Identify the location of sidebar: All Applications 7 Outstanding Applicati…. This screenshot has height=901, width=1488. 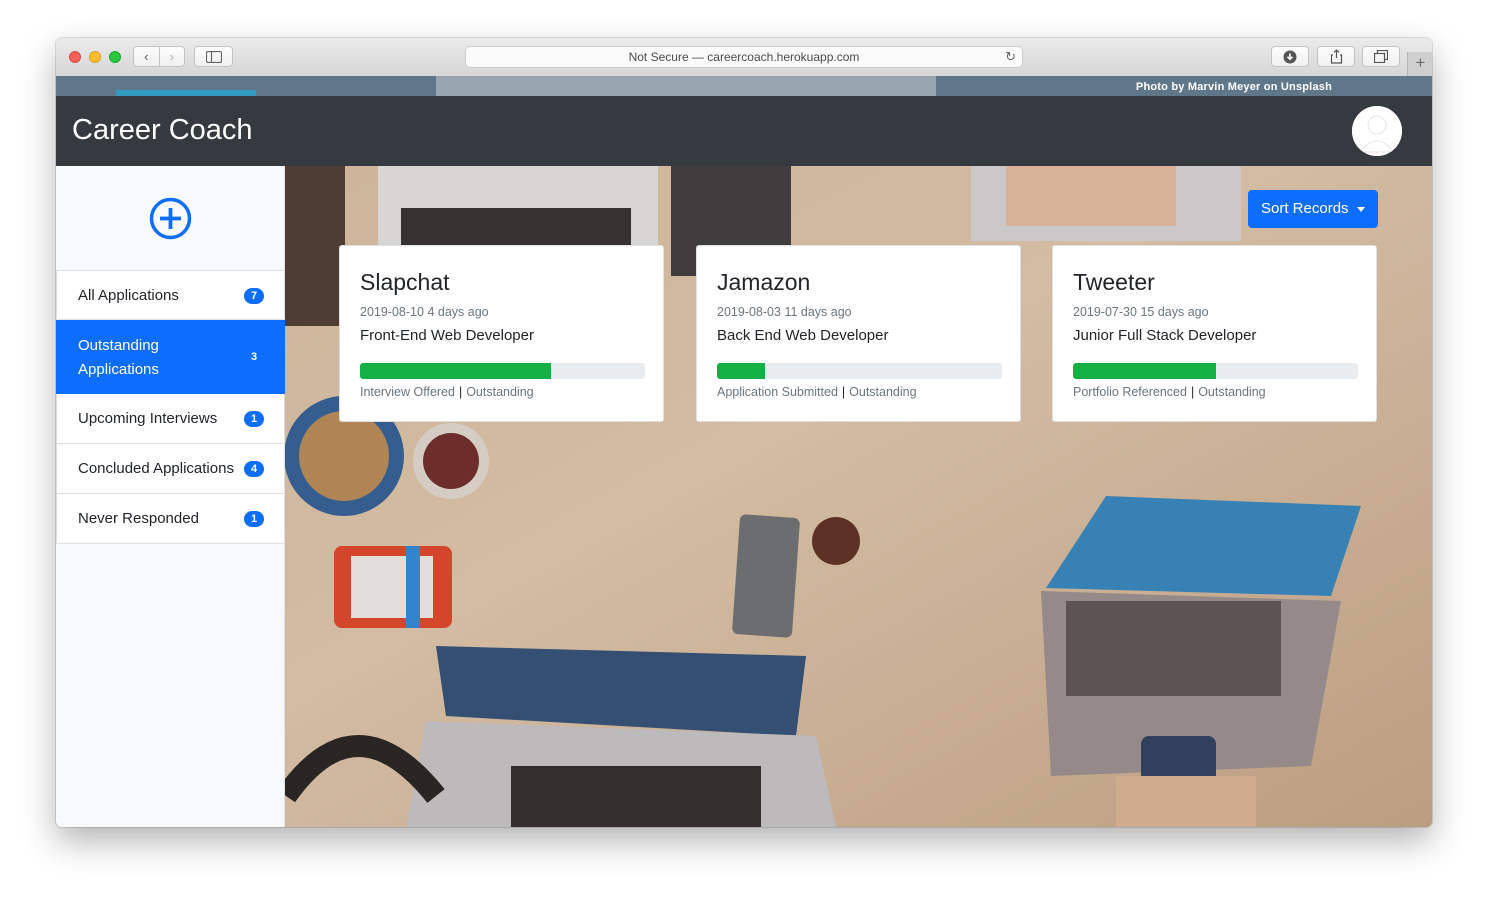
(170, 496).